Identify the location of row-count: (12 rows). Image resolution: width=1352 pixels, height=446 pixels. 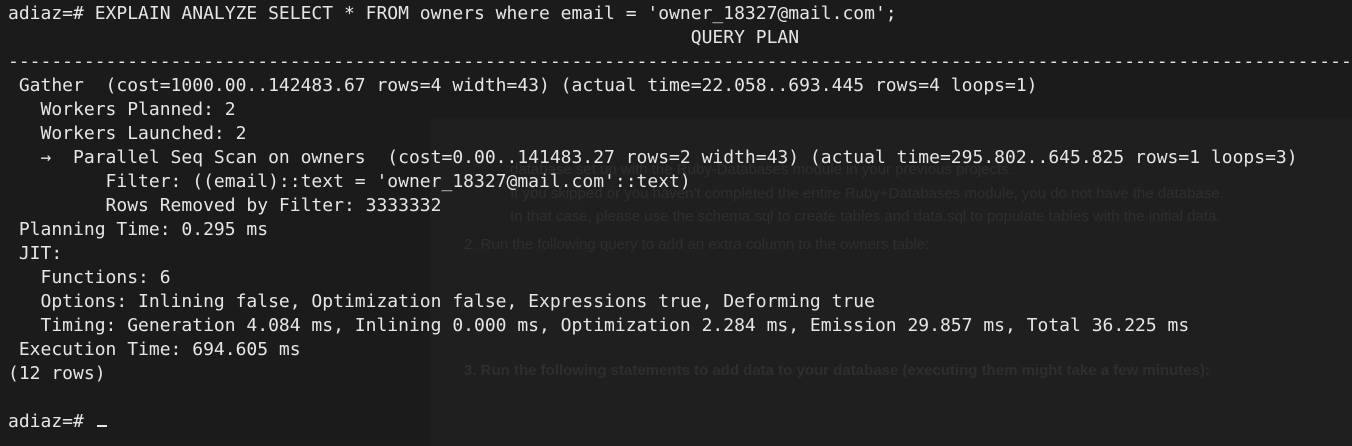
(57, 373).